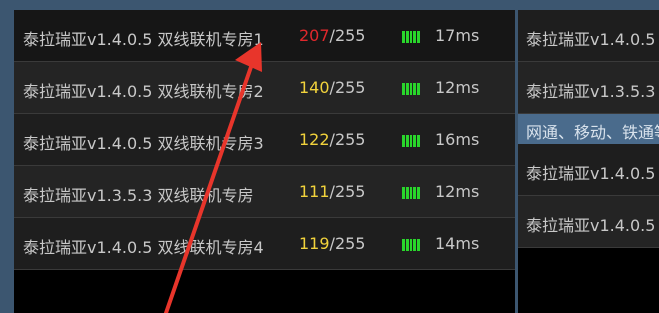  I want to click on server-name: 泰拉瑞亚v1.4.0.5 双线联机专房3, so click(143, 143).